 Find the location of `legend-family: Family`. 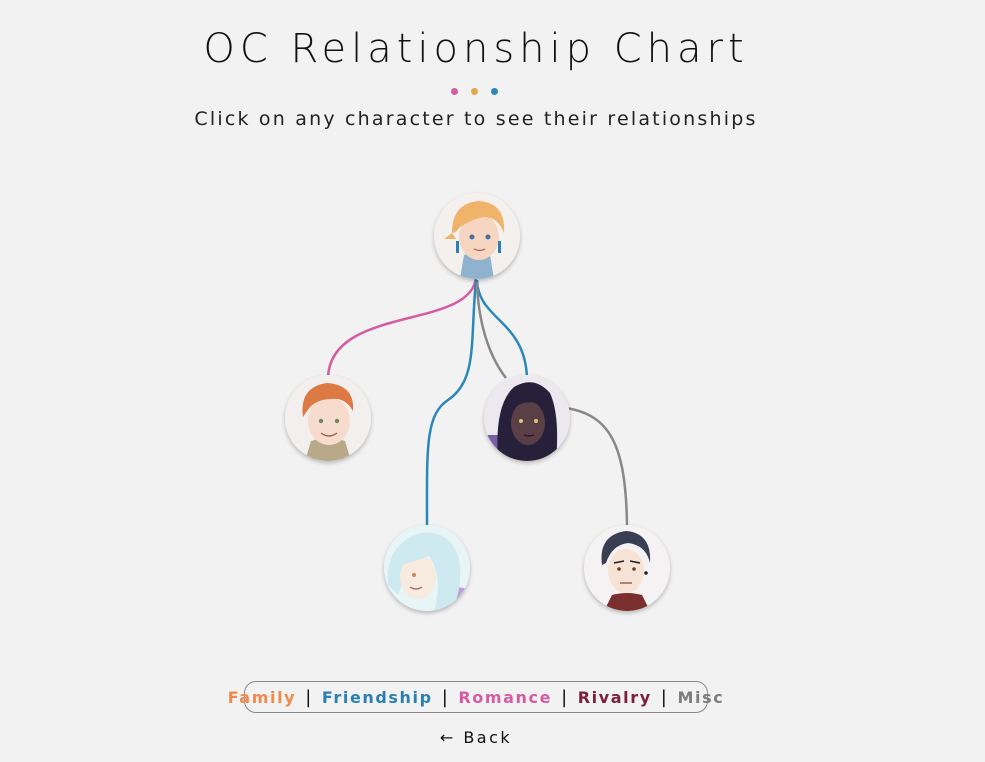

legend-family: Family is located at coordinates (262, 697).